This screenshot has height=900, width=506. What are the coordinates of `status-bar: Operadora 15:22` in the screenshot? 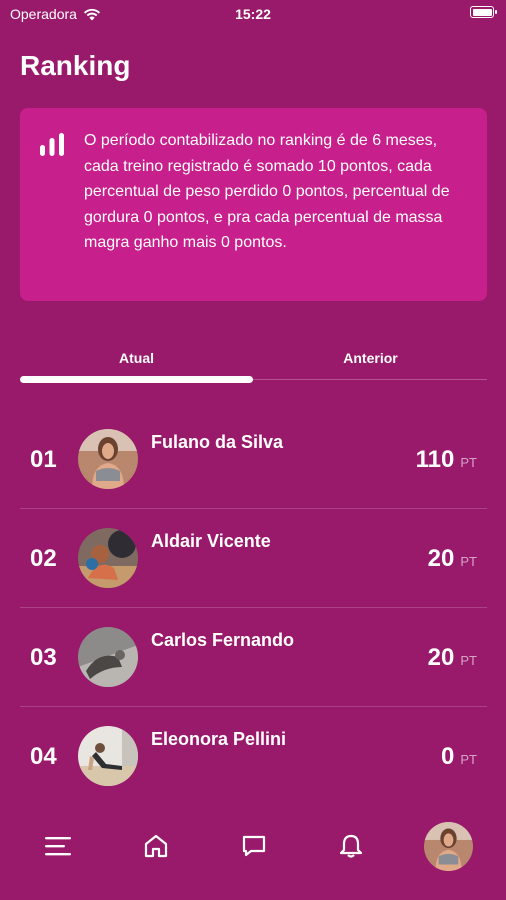 It's located at (253, 14).